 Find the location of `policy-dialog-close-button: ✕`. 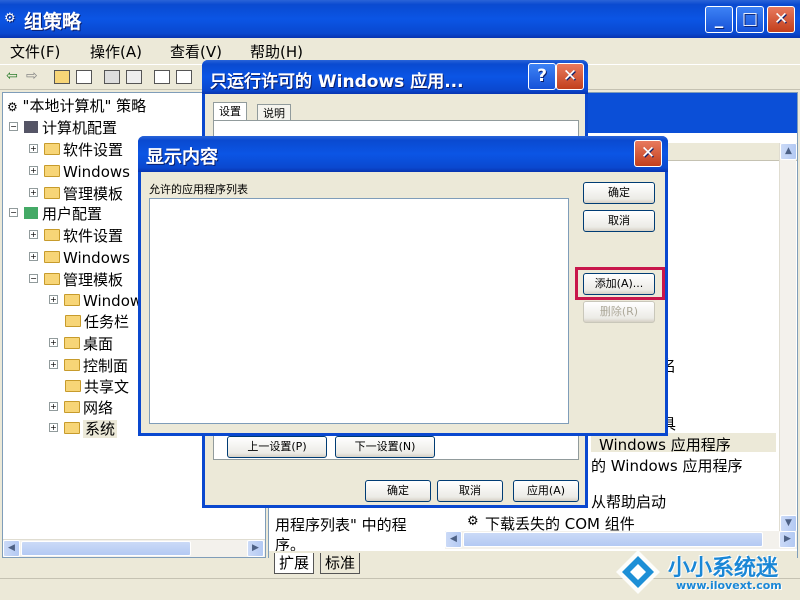

policy-dialog-close-button: ✕ is located at coordinates (570, 76).